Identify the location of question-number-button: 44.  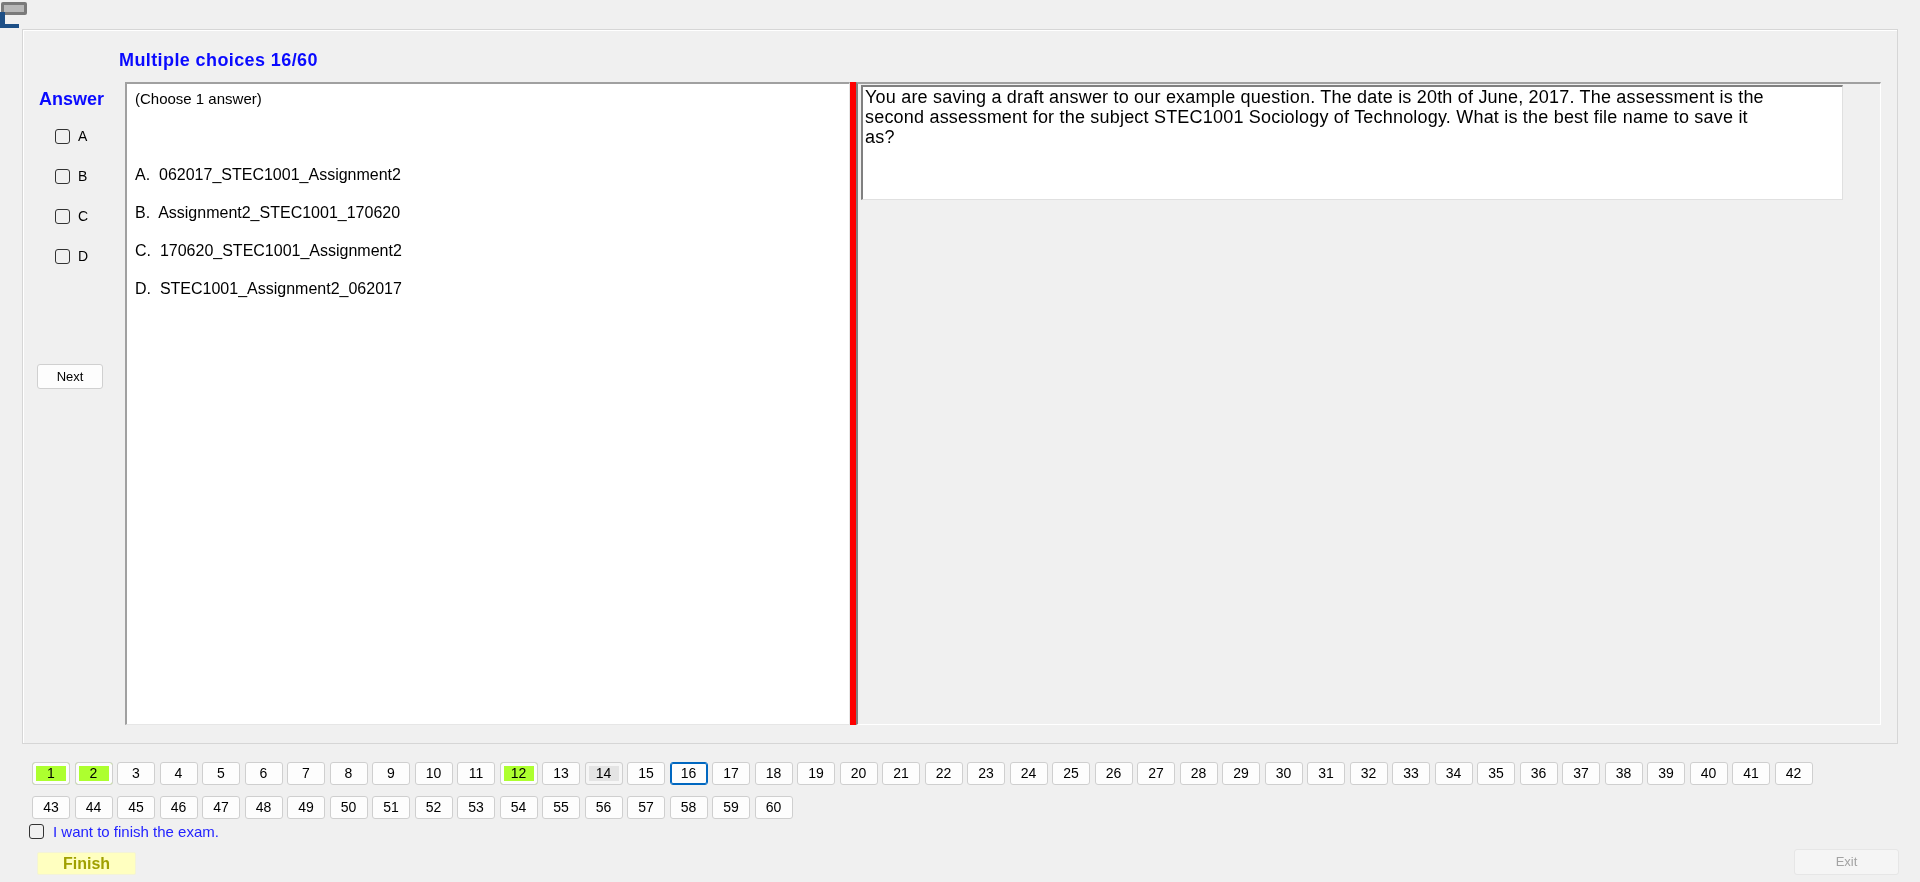
(93, 807).